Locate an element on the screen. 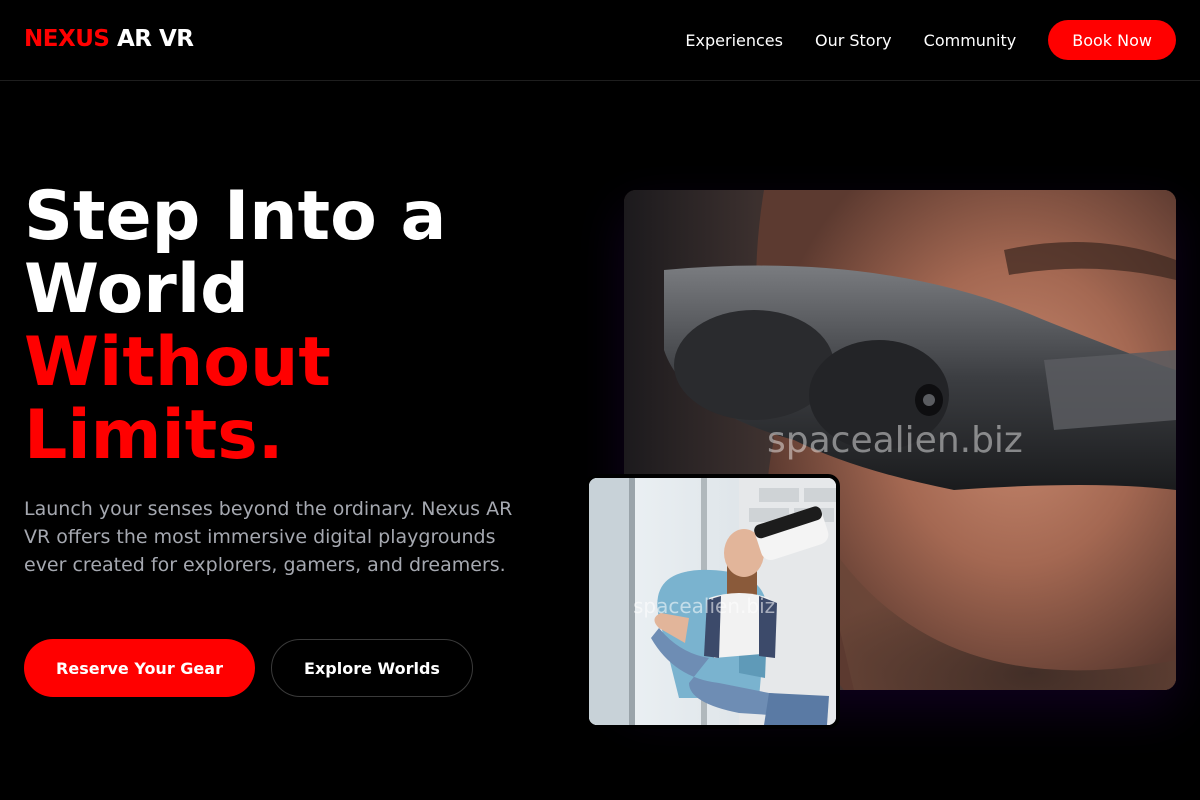  nav-links: Experiences Our Story Community Book Now is located at coordinates (930, 40).